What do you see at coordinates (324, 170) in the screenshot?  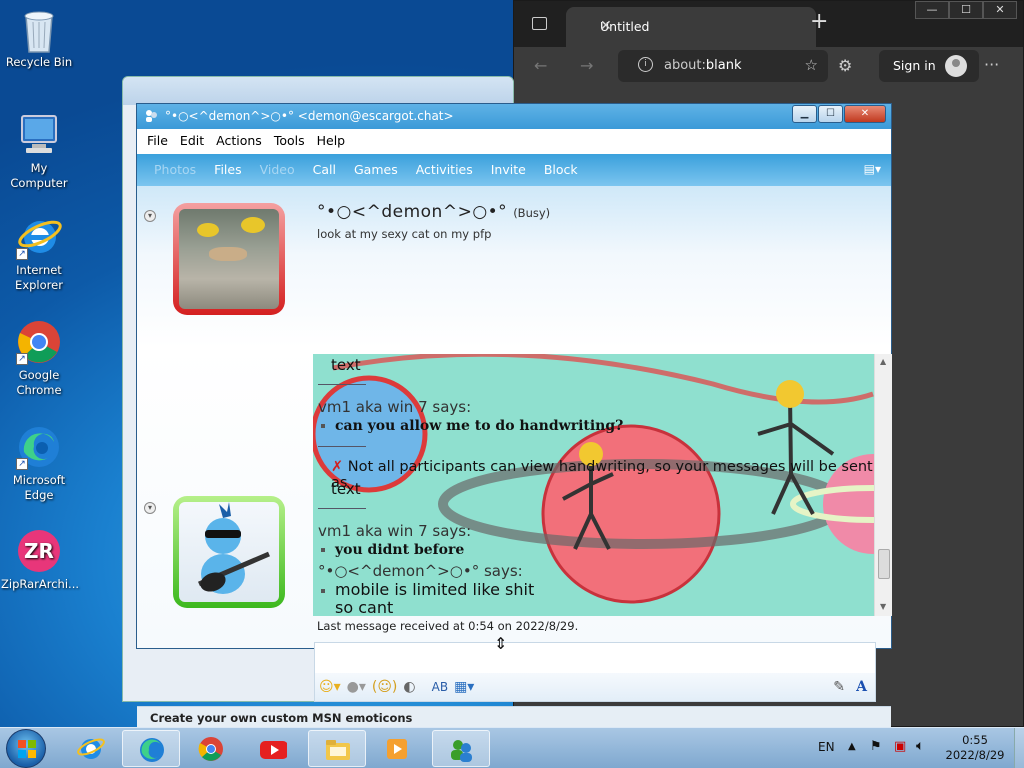 I see `action-call: Call` at bounding box center [324, 170].